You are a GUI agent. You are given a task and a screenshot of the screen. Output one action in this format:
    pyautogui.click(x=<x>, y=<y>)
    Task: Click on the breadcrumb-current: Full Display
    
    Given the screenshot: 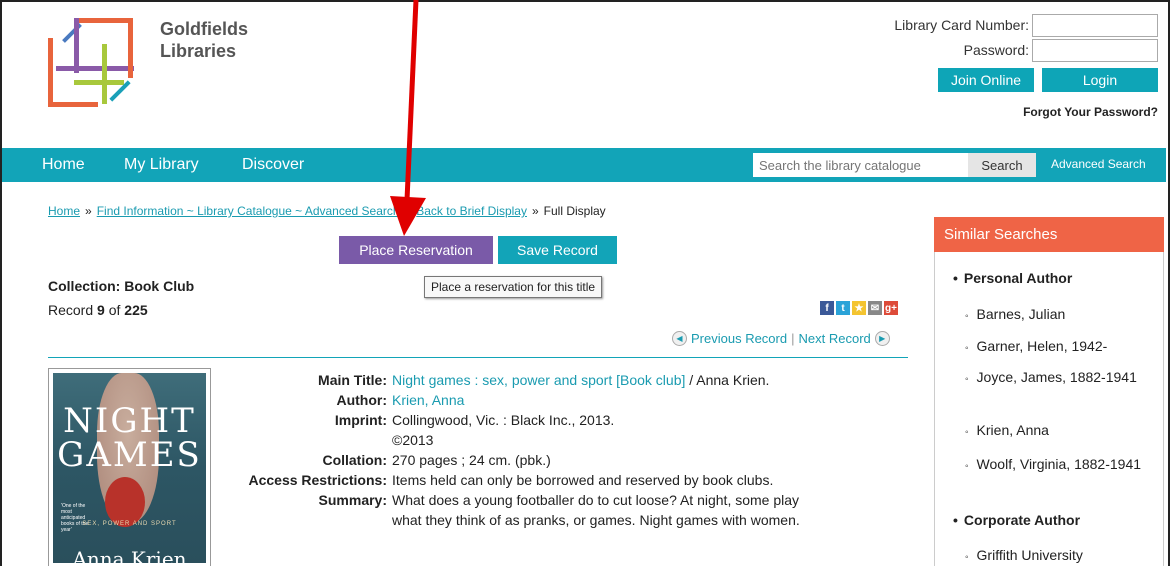 What is the action you would take?
    pyautogui.click(x=574, y=211)
    